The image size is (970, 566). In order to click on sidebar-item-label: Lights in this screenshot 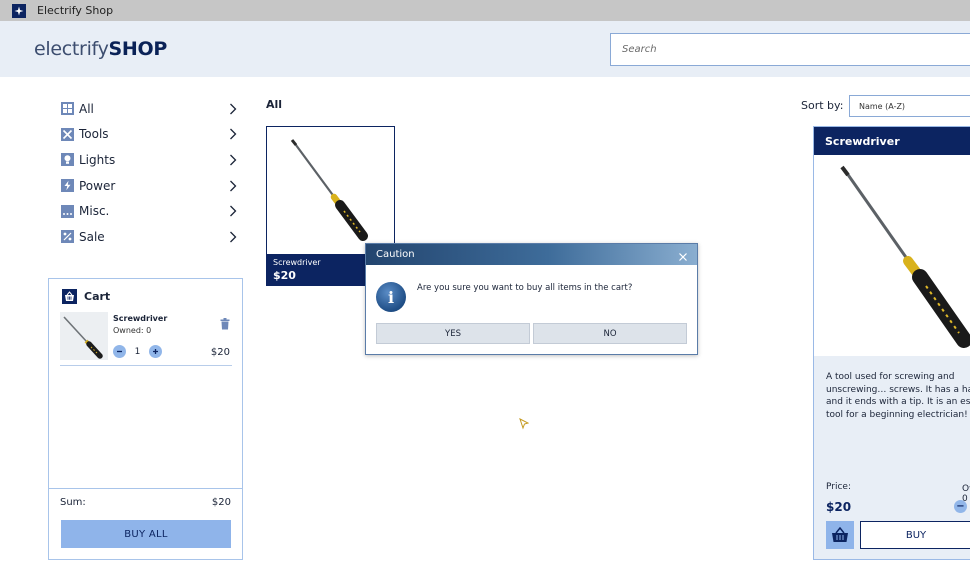, I will do `click(97, 159)`.